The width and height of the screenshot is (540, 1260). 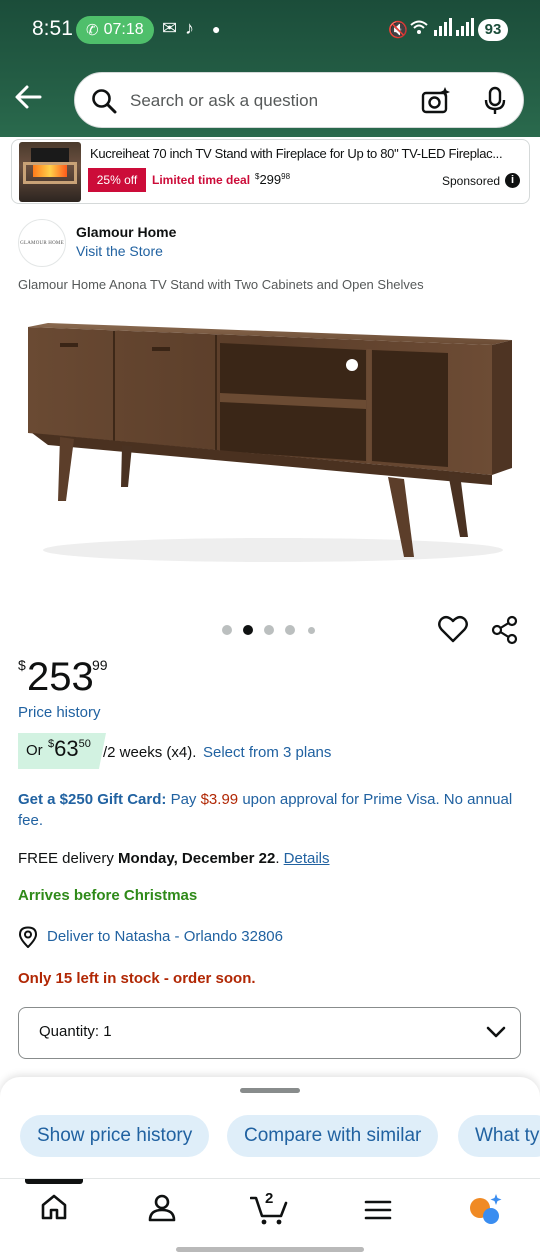 What do you see at coordinates (436, 103) in the screenshot?
I see `camera-lens-icon` at bounding box center [436, 103].